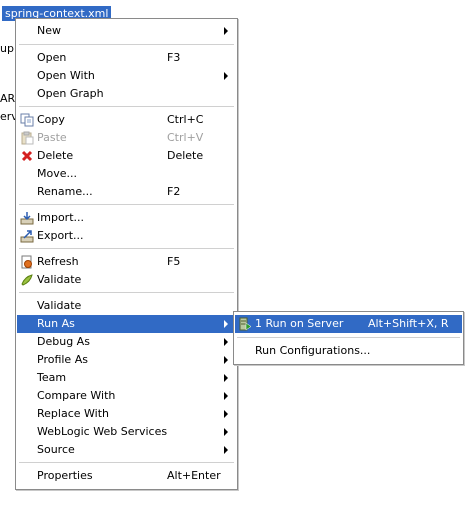 The image size is (474, 505). I want to click on background-text-fragment: AR, so click(8, 98).